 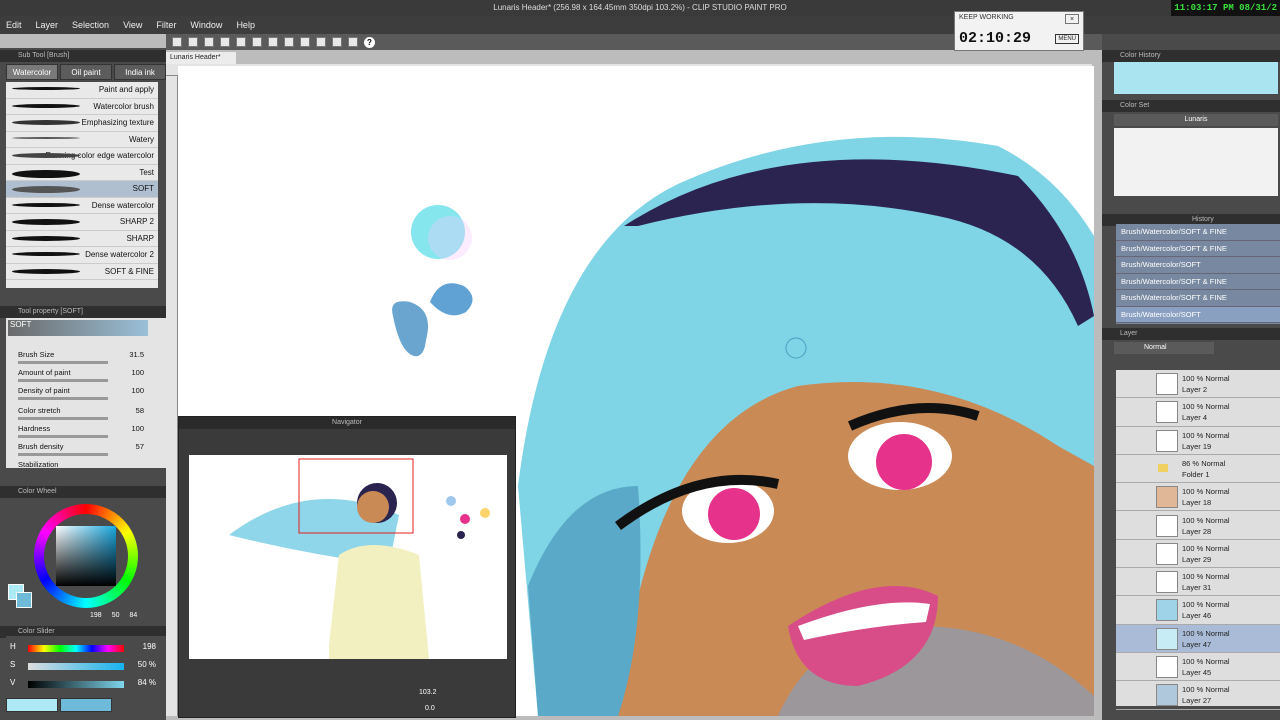 What do you see at coordinates (305, 42) in the screenshot?
I see `fill-icon` at bounding box center [305, 42].